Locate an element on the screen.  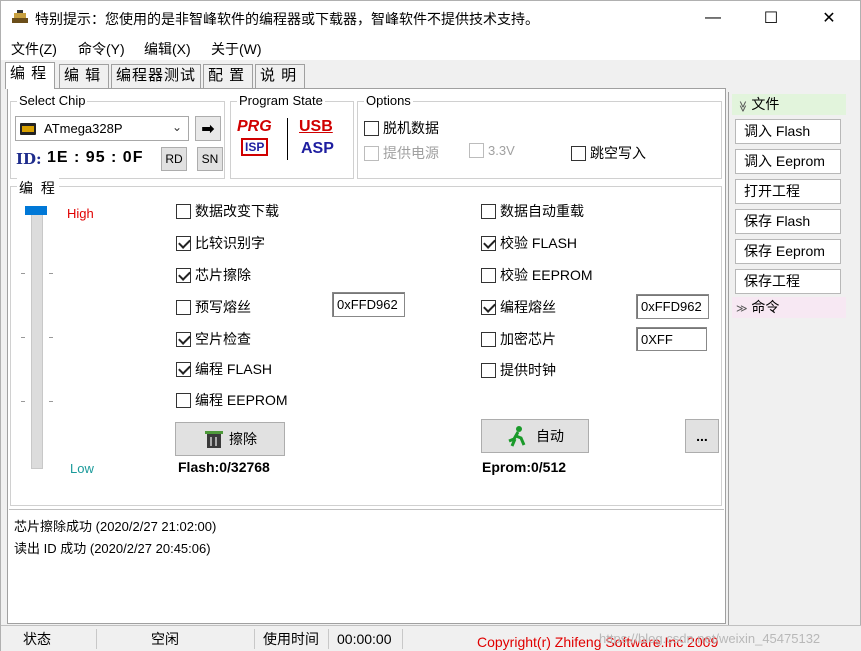
high-label: High is located at coordinates (80, 213).